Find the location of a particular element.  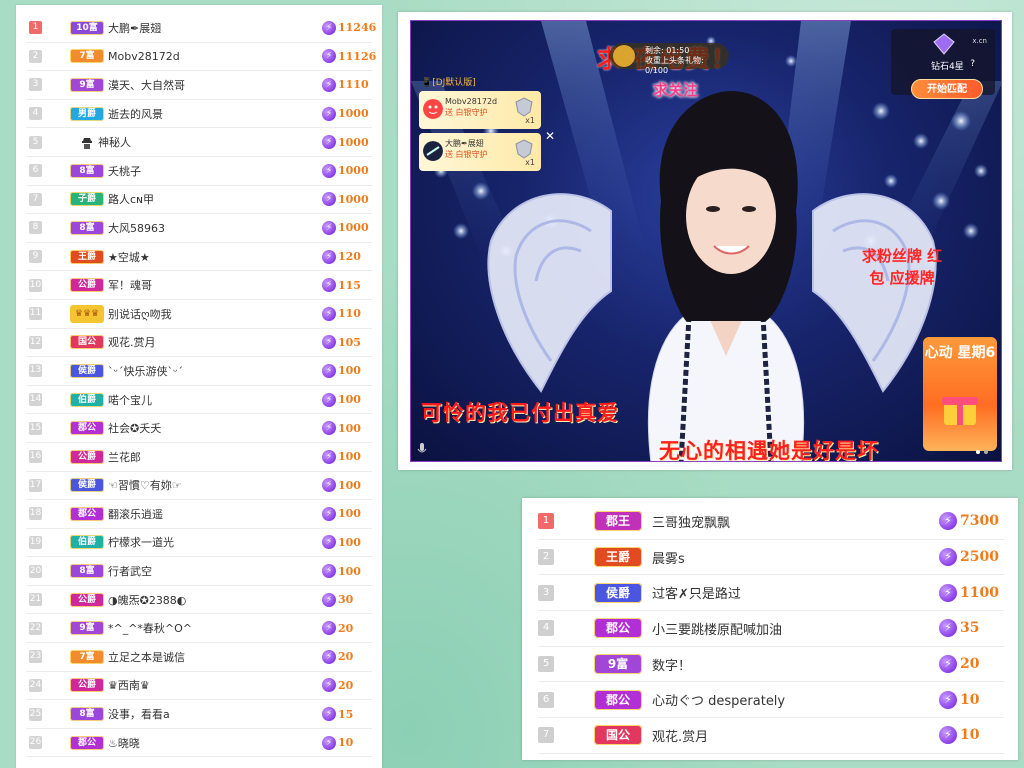

ranking-row: 24 公爵 ♛西南♛ ⚡ 20 is located at coordinates (199, 686).